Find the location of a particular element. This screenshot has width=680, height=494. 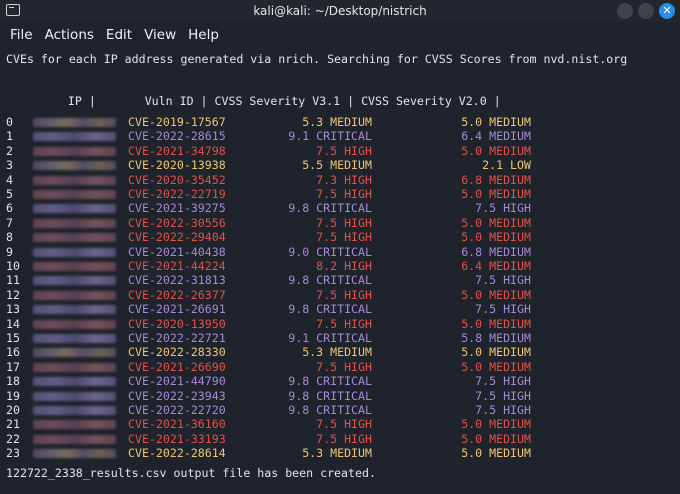

row-index: 9 is located at coordinates (9, 251).